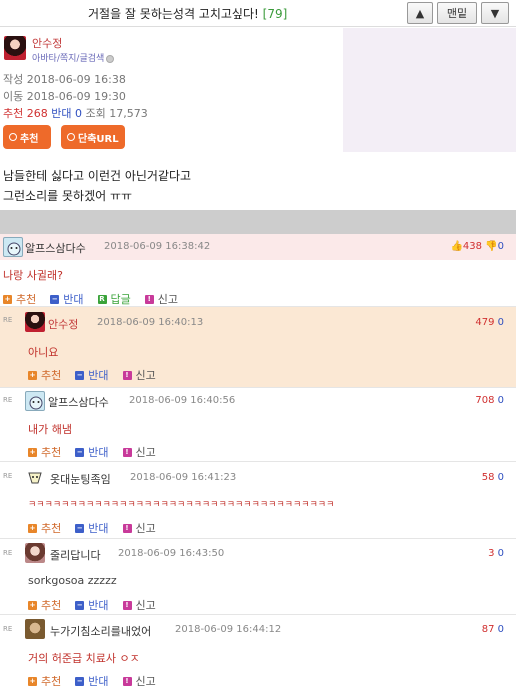 The image size is (516, 686). Describe the element at coordinates (93, 137) in the screenshot. I see `short-url-button: 단축URL` at that location.